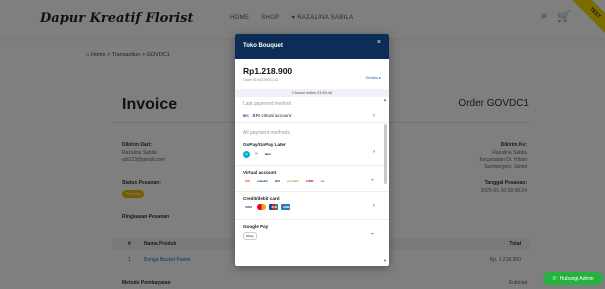 This screenshot has width=605, height=289. Describe the element at coordinates (385, 154) in the screenshot. I see `scrollbar` at that location.